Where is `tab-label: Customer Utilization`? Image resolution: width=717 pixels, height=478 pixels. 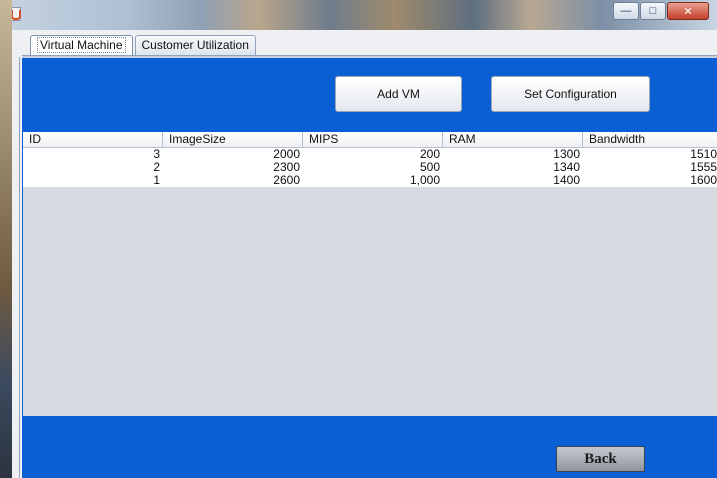 tab-label: Customer Utilization is located at coordinates (195, 45).